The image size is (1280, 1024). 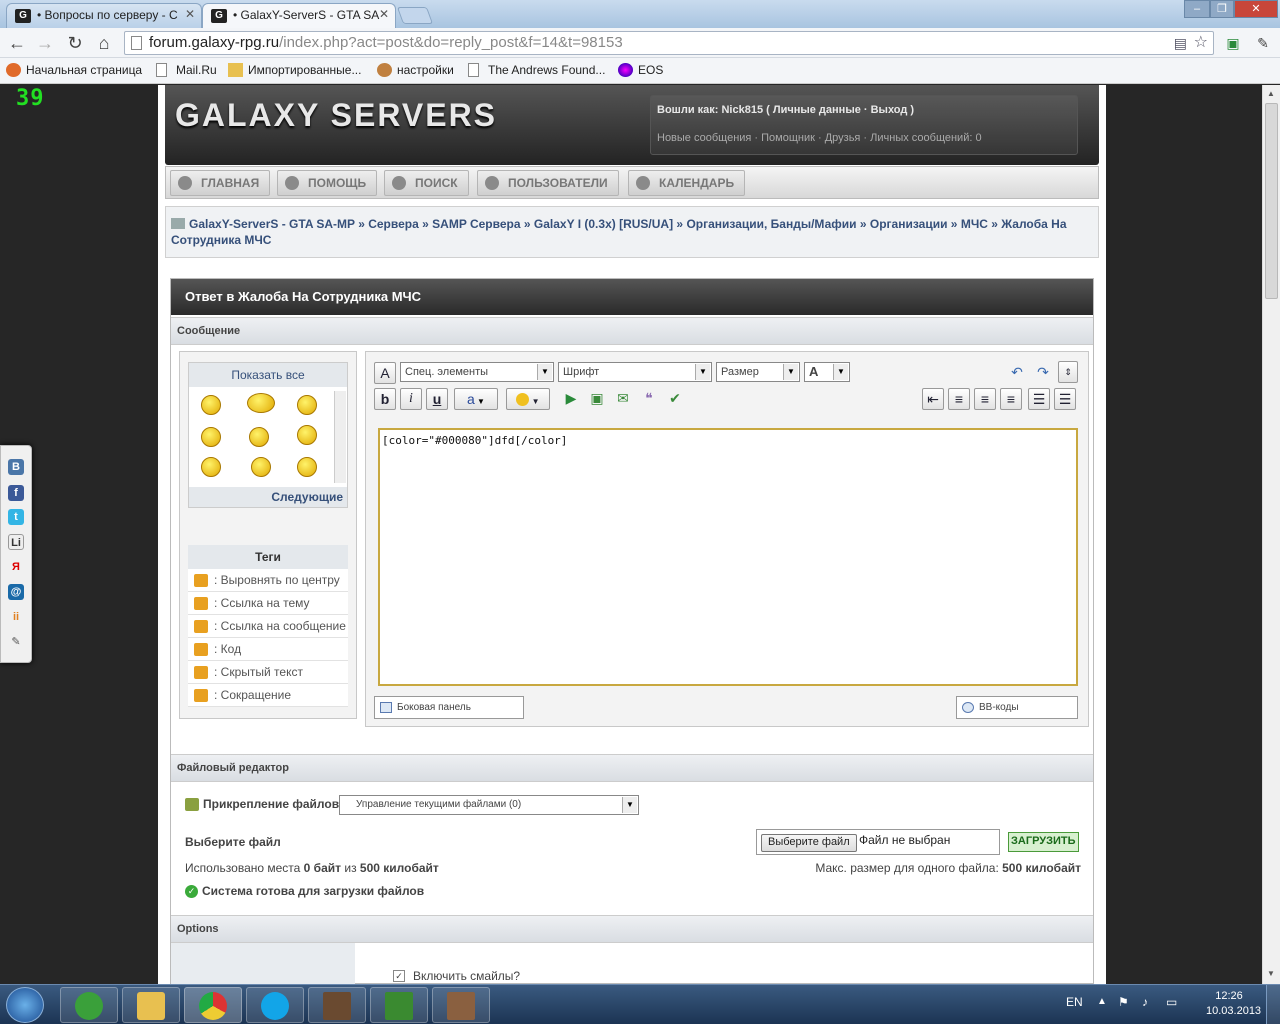 What do you see at coordinates (1271, 93) in the screenshot?
I see `scroll-up-icon: ▲` at bounding box center [1271, 93].